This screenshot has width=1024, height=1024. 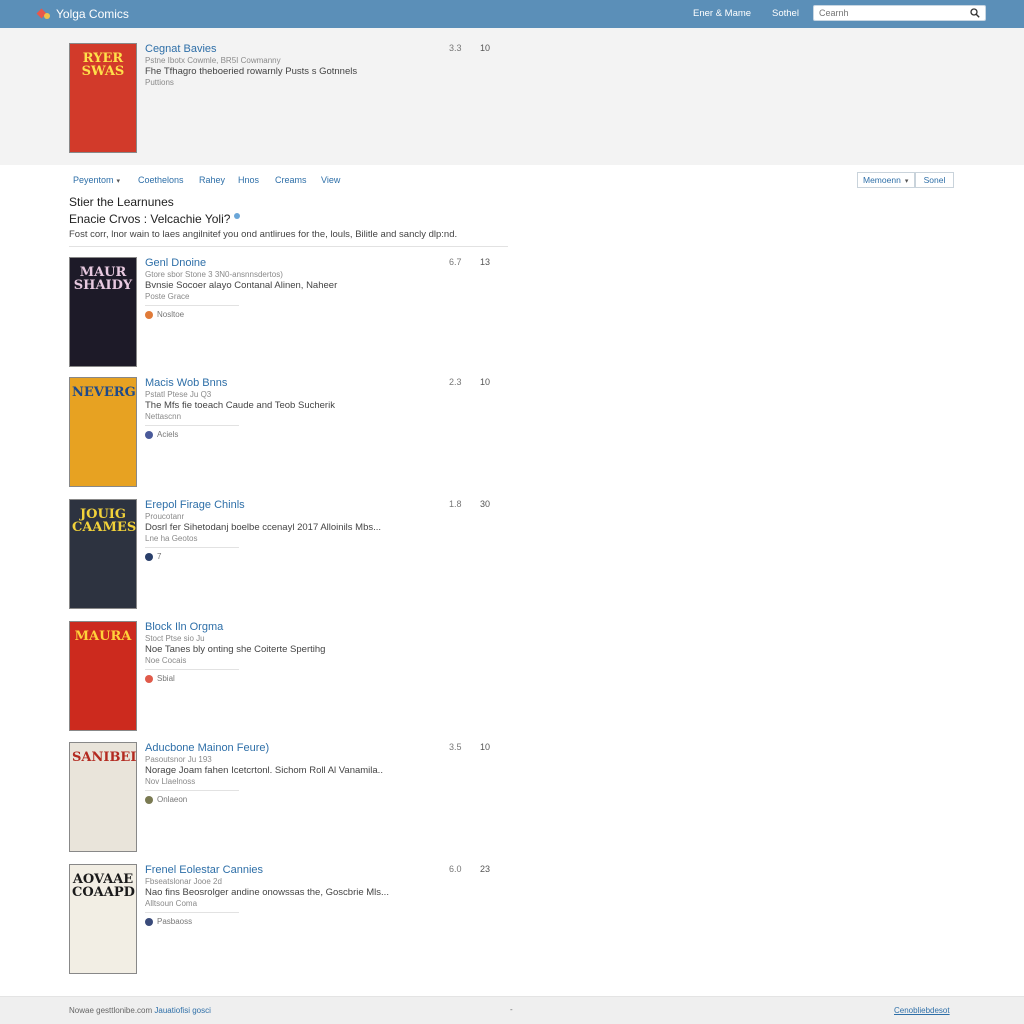 I want to click on nav-link-account: Ener & Mame, so click(x=722, y=13).